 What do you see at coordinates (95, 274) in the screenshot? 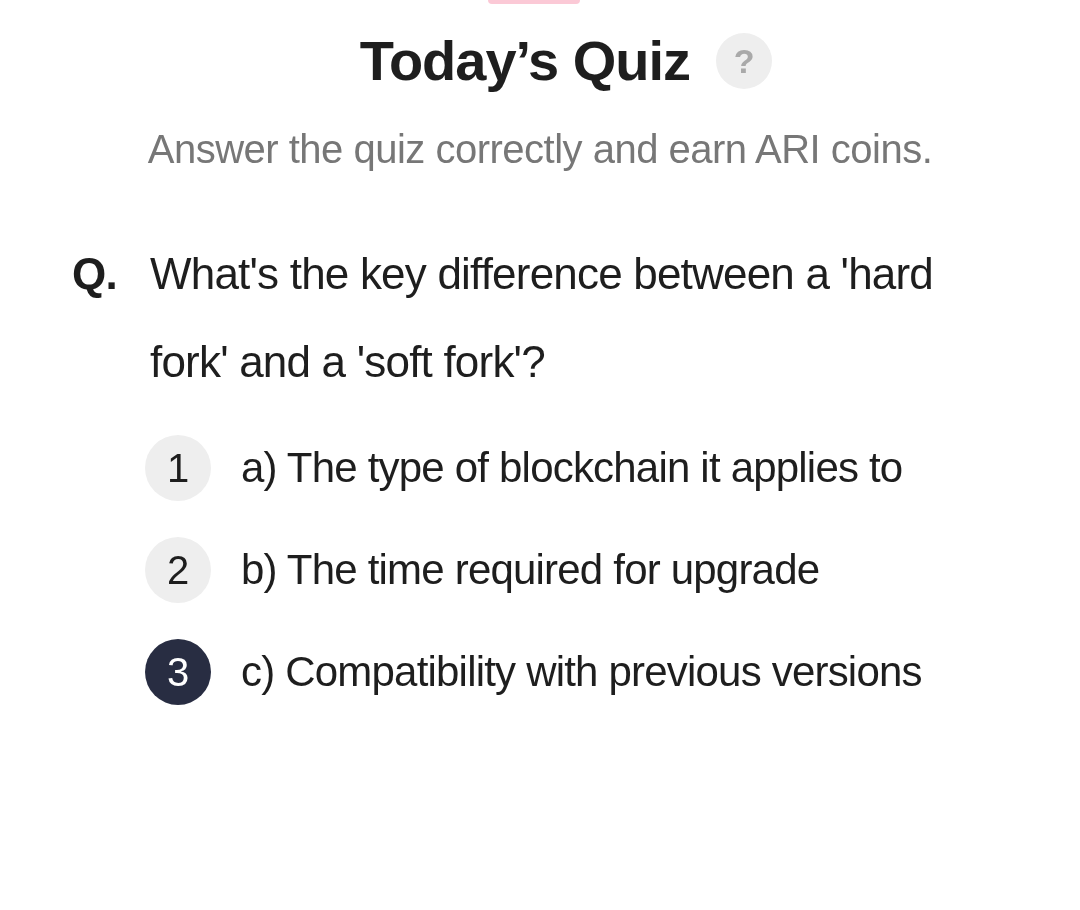
I see `question-prefix: Q.` at bounding box center [95, 274].